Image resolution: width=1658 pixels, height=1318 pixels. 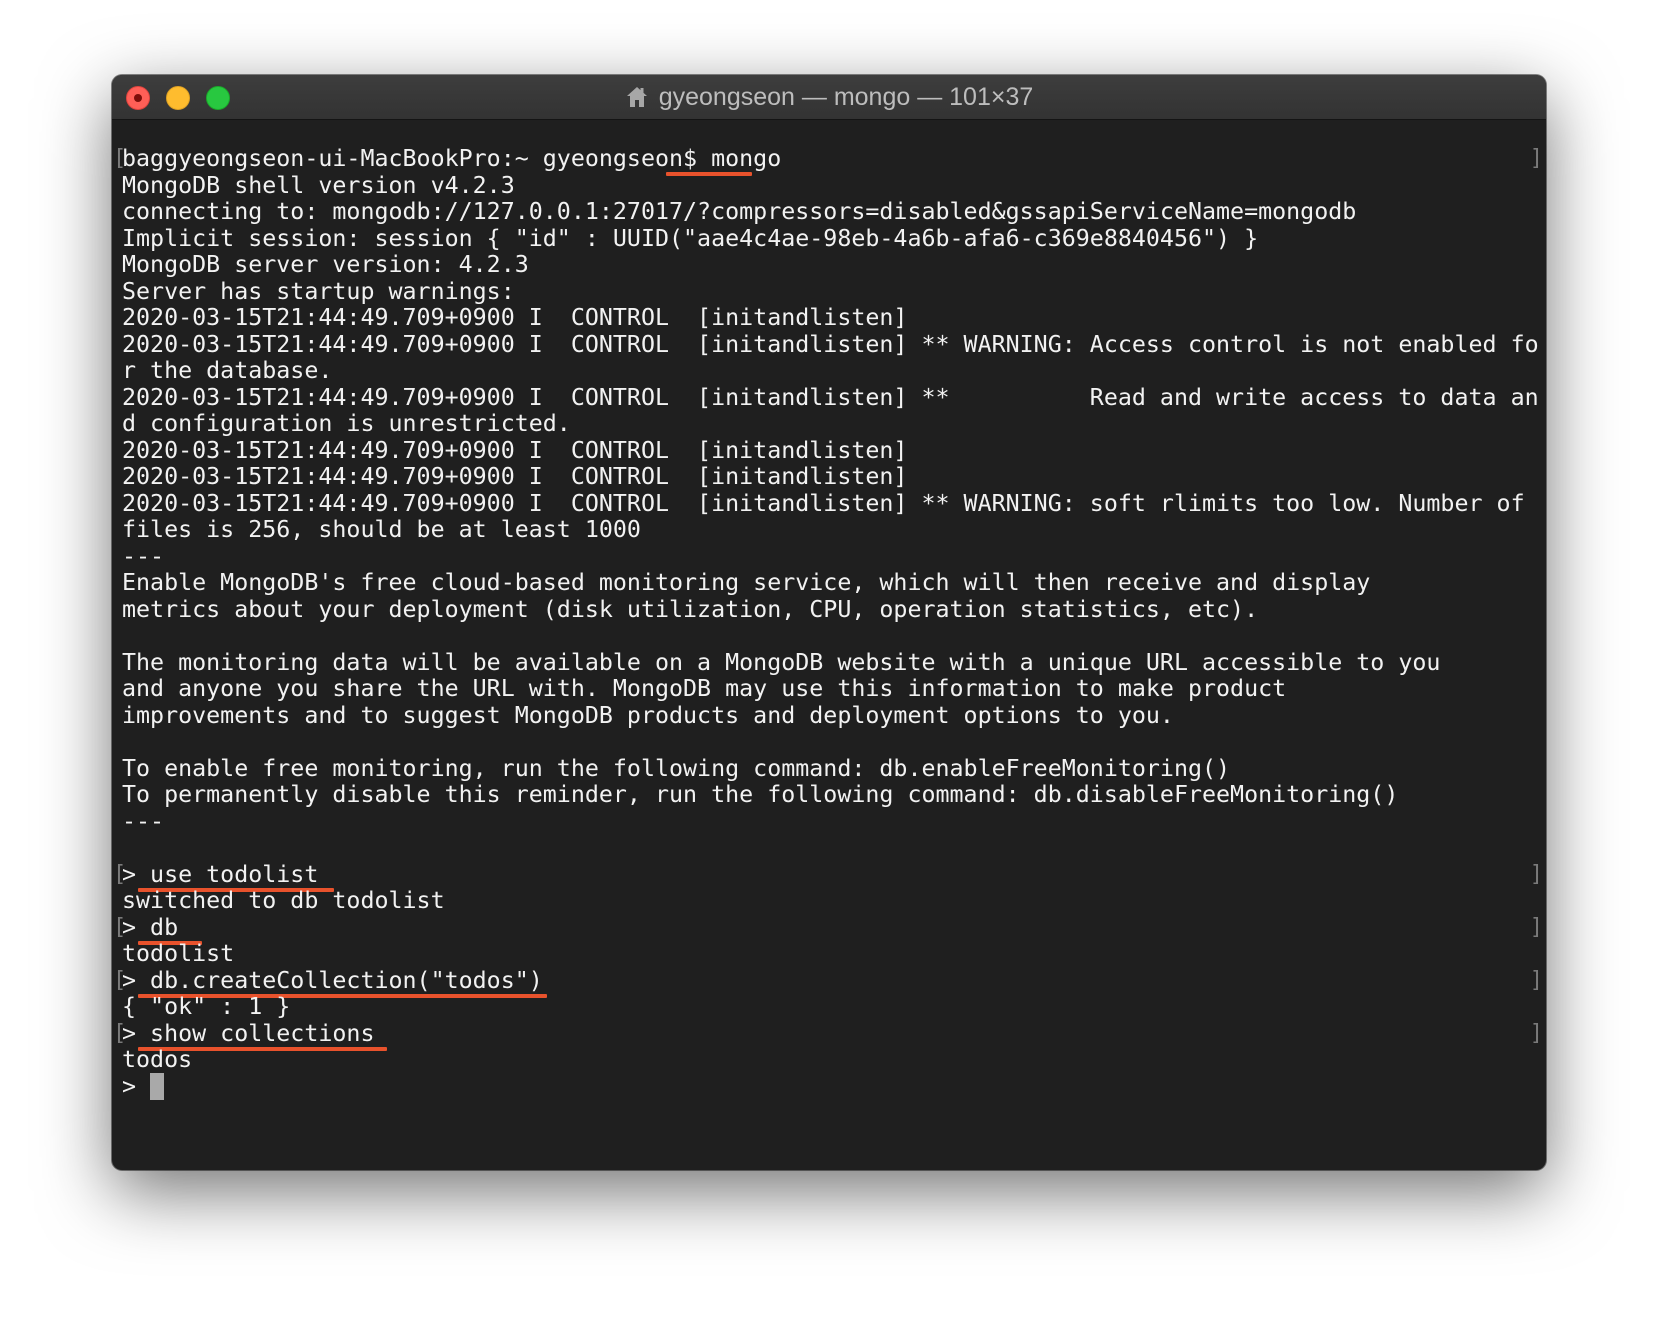 What do you see at coordinates (325, 264) in the screenshot?
I see `terminal-line: MongoDB server version: 4.2.3` at bounding box center [325, 264].